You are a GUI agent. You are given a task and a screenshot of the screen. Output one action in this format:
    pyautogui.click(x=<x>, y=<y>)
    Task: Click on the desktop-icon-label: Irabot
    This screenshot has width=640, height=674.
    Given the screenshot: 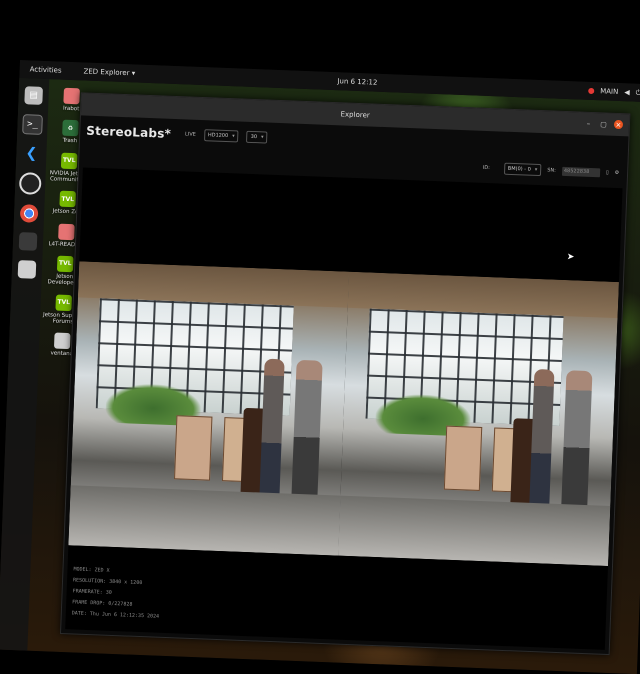 What is the action you would take?
    pyautogui.click(x=71, y=109)
    